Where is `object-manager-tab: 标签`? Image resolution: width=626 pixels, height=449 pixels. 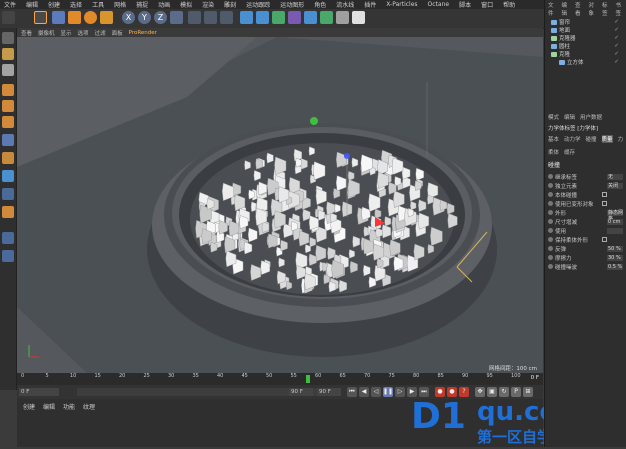
object-manager-tab: 标签 is located at coordinates (606, 9).